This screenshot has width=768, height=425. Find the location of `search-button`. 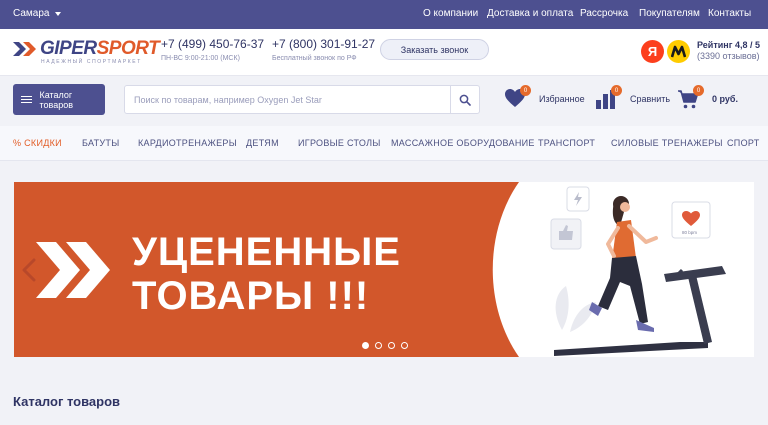

search-button is located at coordinates (464, 99).